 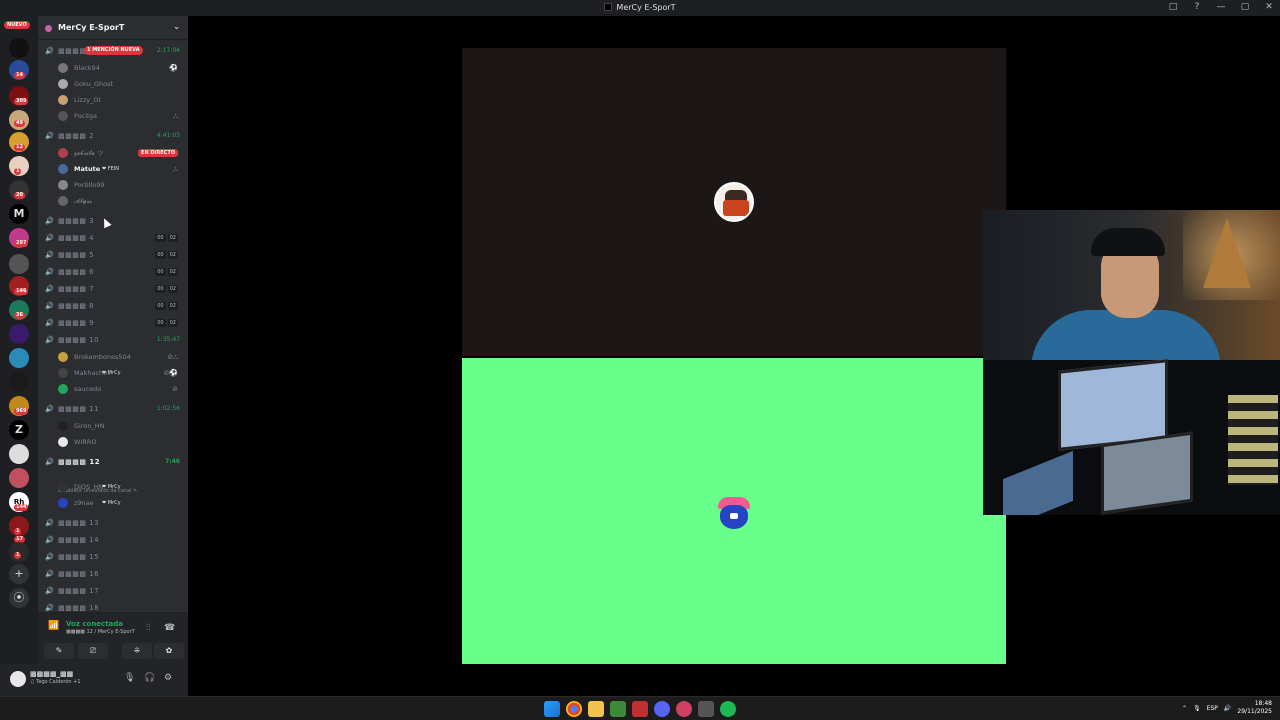 What do you see at coordinates (113, 409) in the screenshot?
I see `voice-channel: 🔊 ▩▩▩▩ 11 1:02:56` at bounding box center [113, 409].